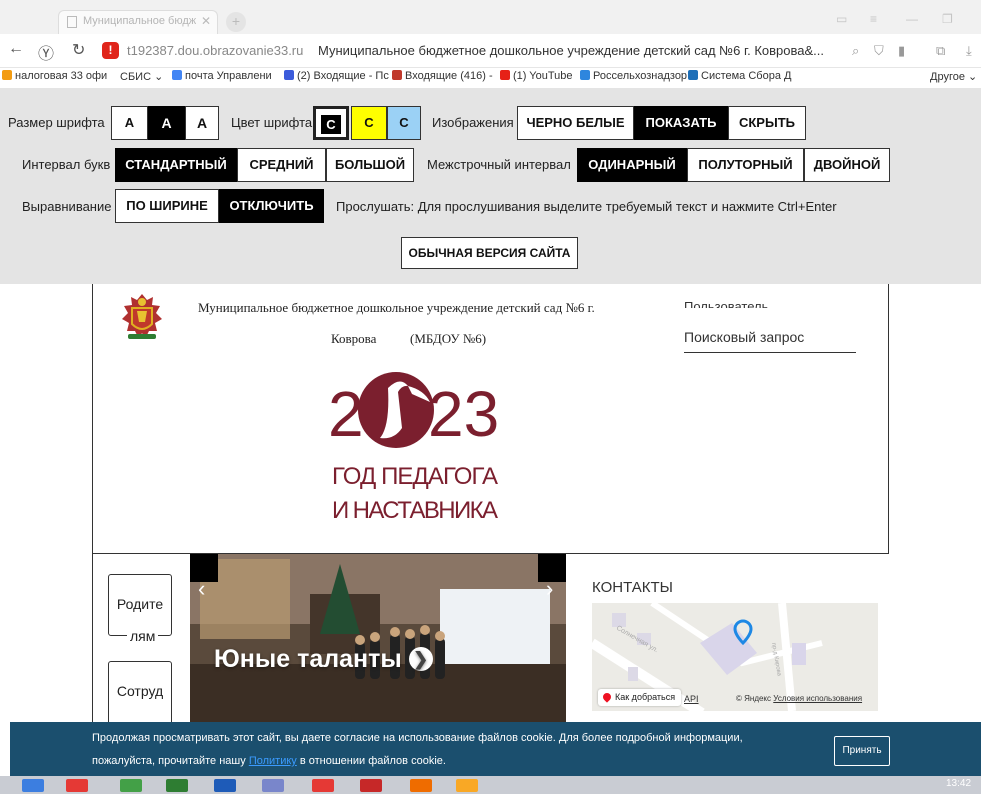 The height and width of the screenshot is (794, 981). I want to click on align-off-button: ОТКЛЮЧИТЬ, so click(271, 206).